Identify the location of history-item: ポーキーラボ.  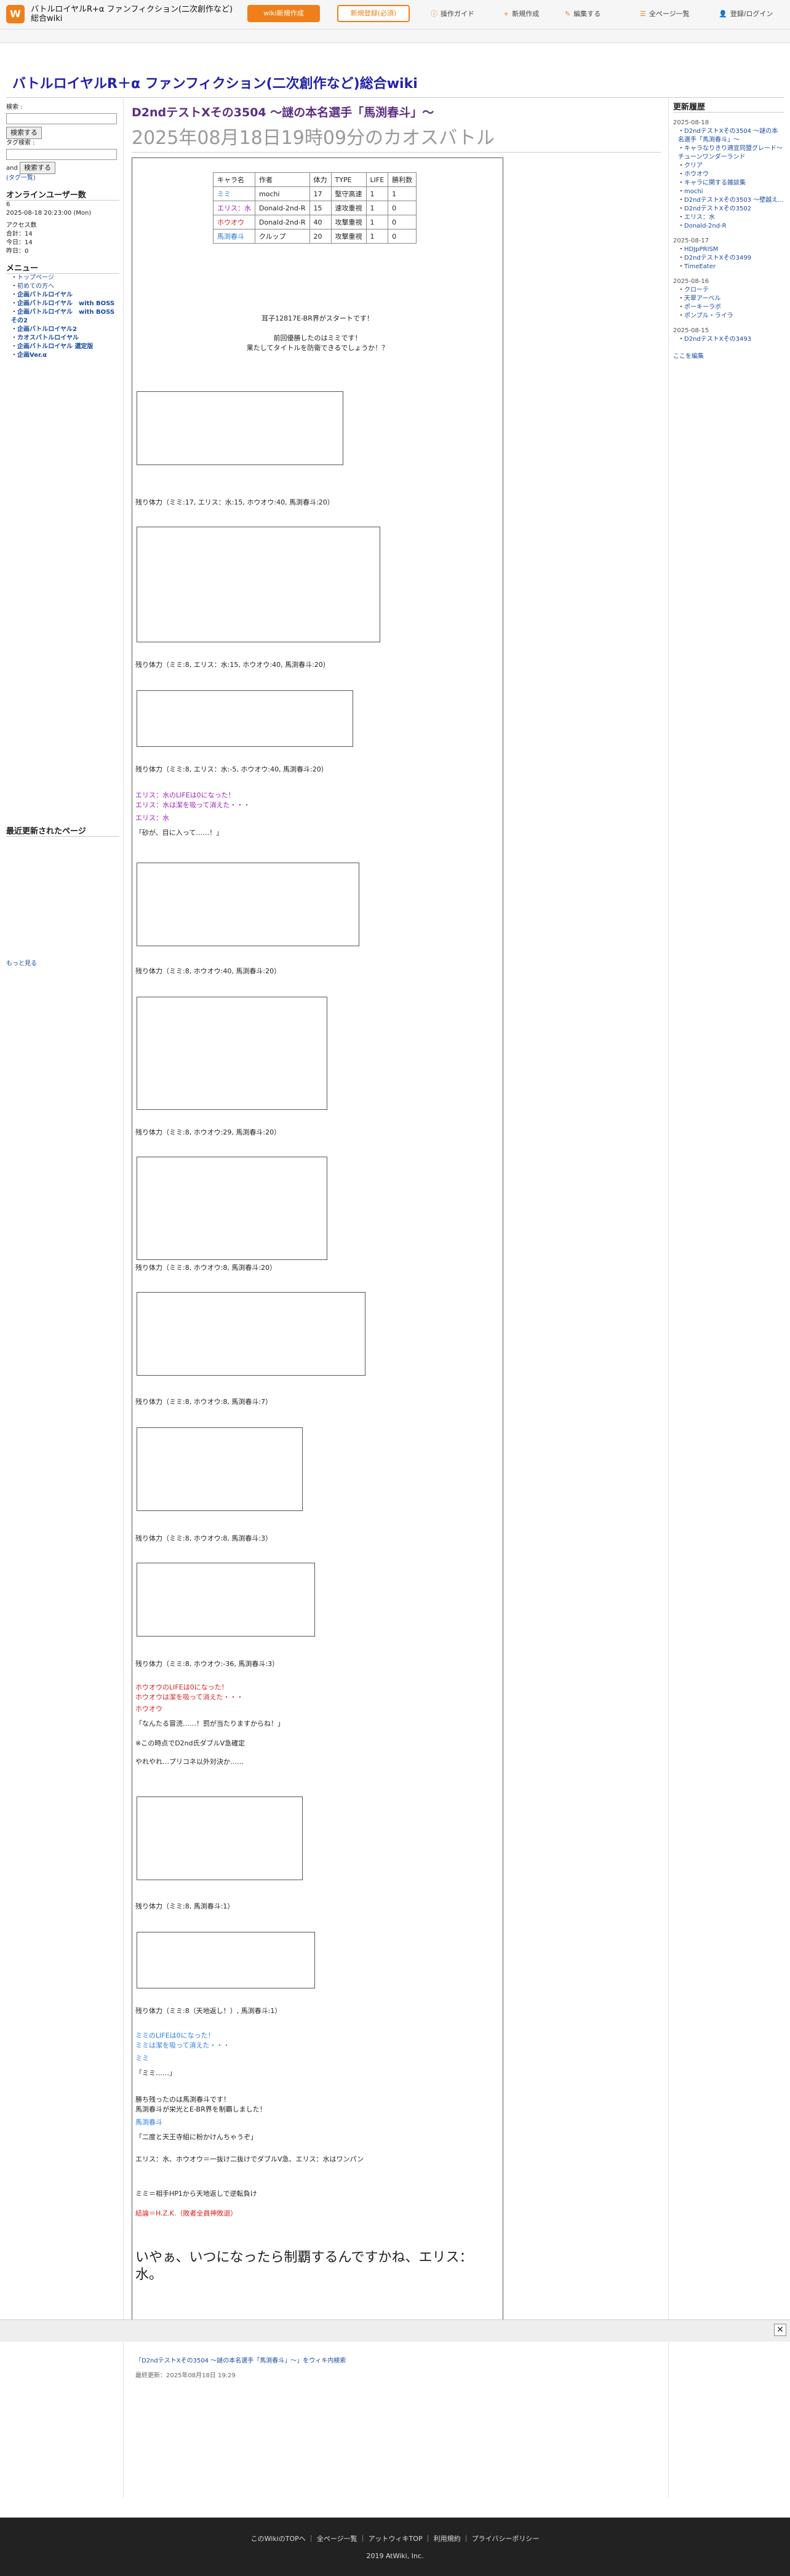
(731, 307).